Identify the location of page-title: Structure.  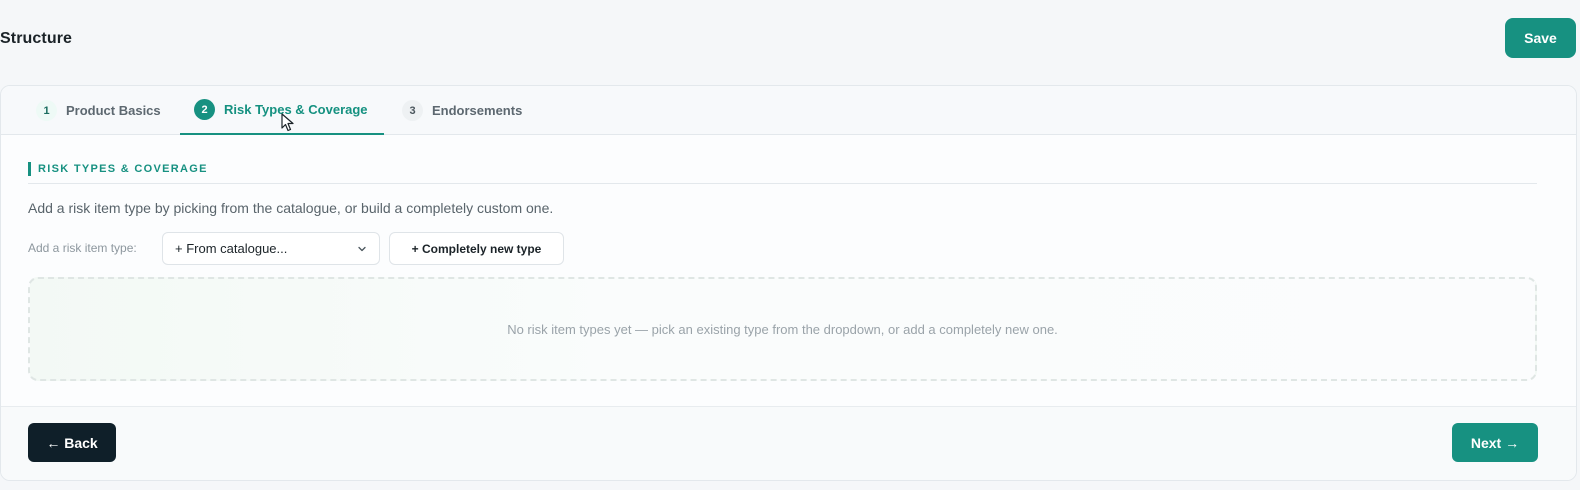
(36, 38).